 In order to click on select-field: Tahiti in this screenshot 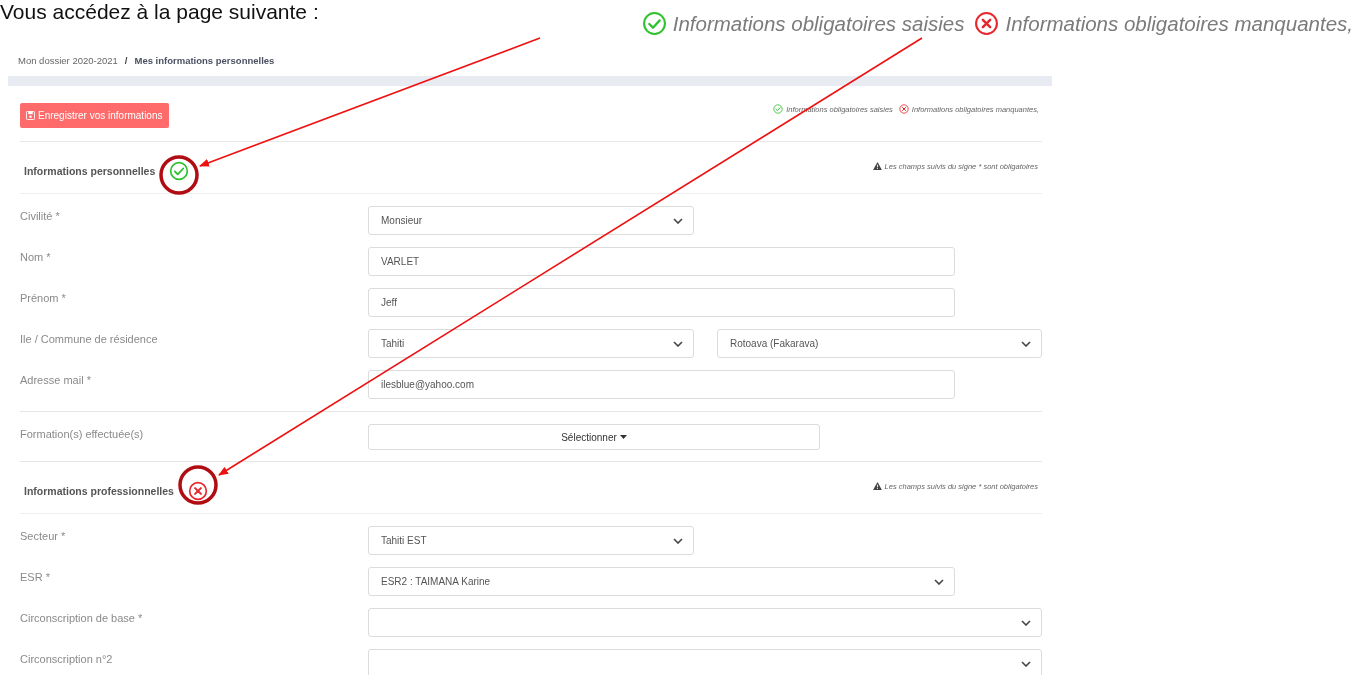, I will do `click(531, 343)`.